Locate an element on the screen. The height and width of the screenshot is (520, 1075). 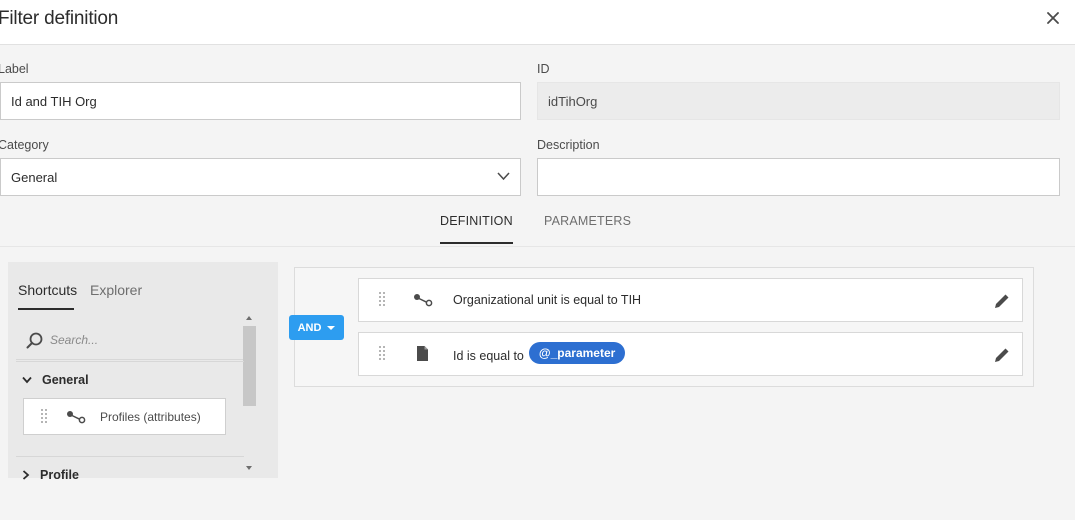
id-field-value: idTihOrg is located at coordinates (573, 101).